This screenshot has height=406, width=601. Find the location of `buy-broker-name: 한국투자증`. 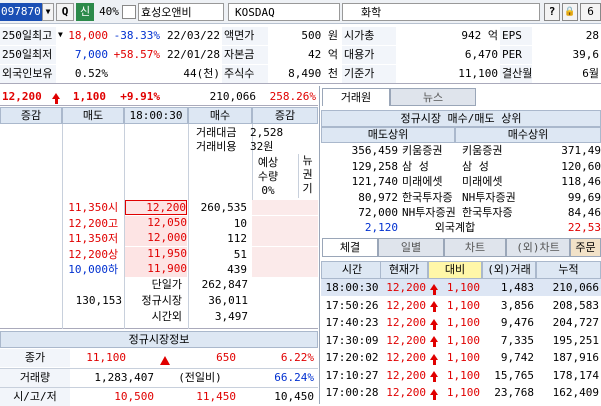

buy-broker-name: 한국투자증 is located at coordinates (493, 212).